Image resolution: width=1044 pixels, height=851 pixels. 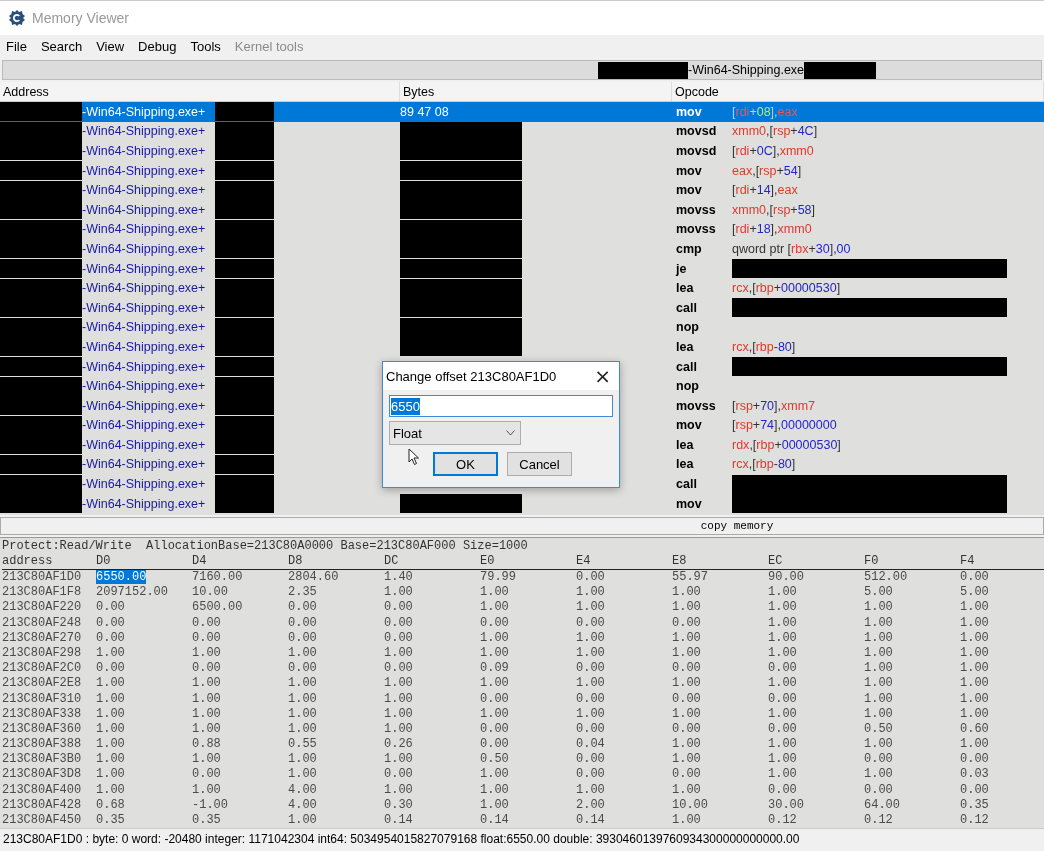 What do you see at coordinates (690, 577) in the screenshot?
I see `value-cell: 55.97` at bounding box center [690, 577].